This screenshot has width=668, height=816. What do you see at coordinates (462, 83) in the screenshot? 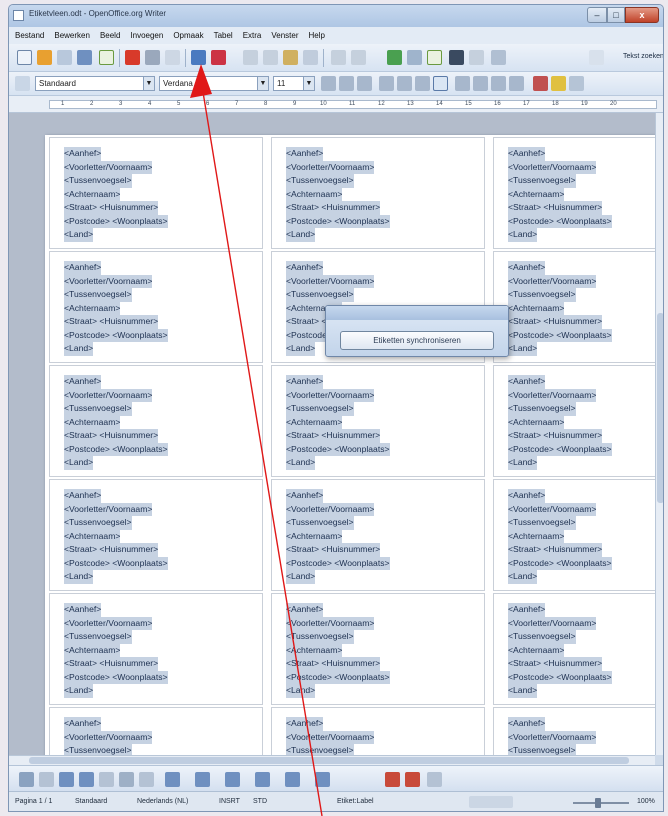
I see `numbering-icon` at bounding box center [462, 83].